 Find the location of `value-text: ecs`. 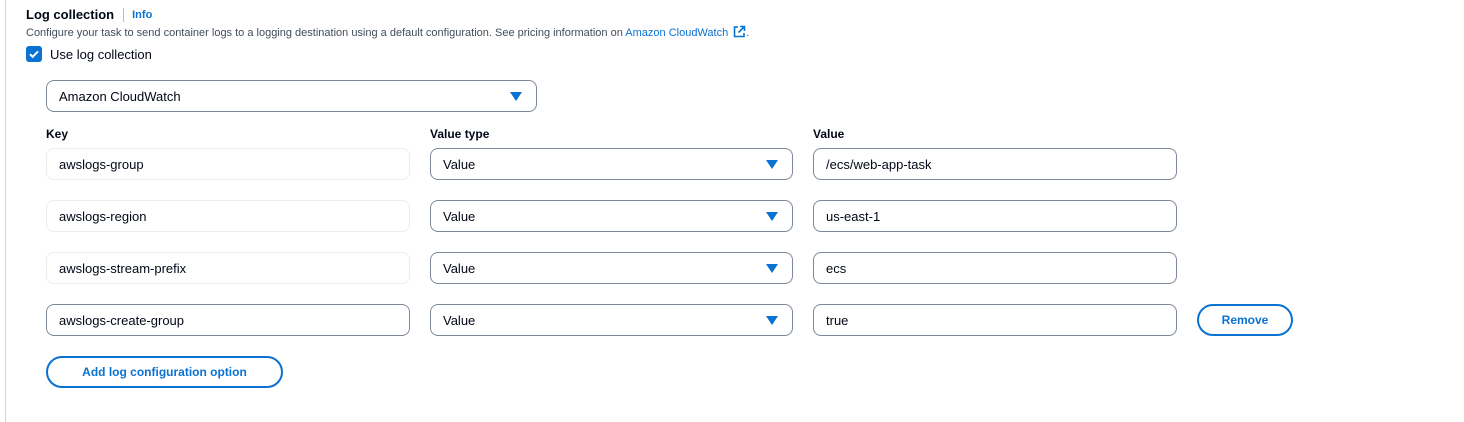

value-text: ecs is located at coordinates (836, 268).